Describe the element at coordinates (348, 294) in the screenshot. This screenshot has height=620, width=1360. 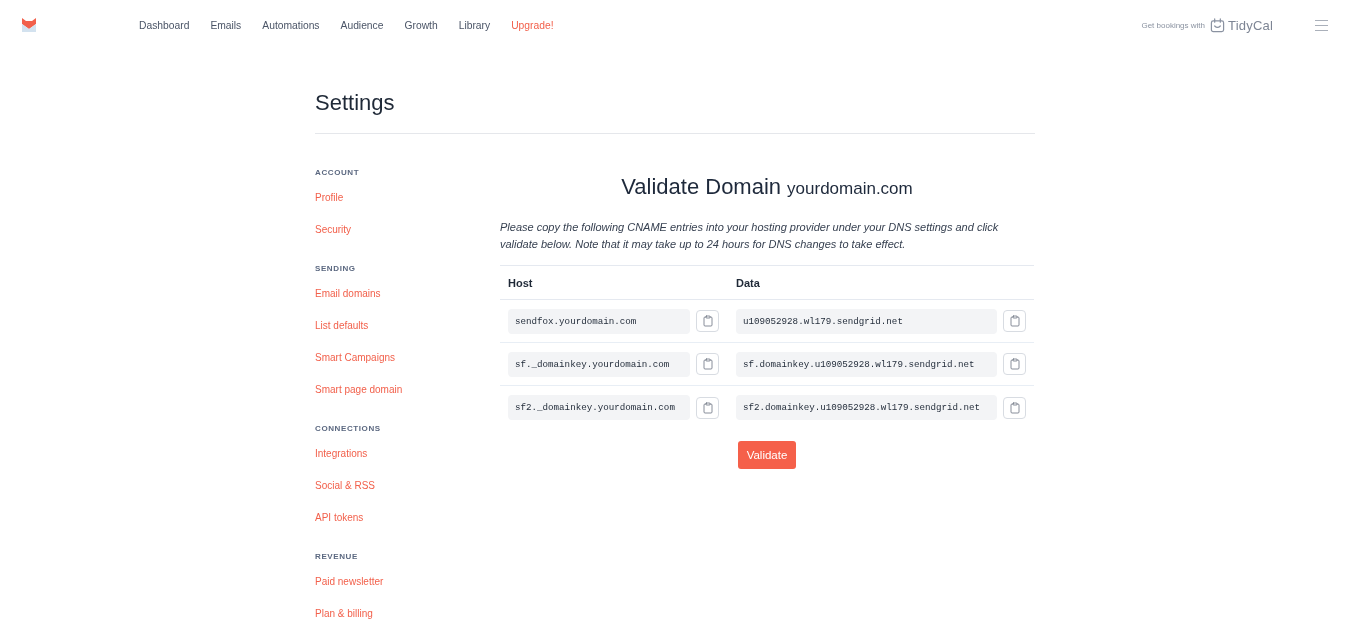
I see `sidebar-link: Email domains` at that location.